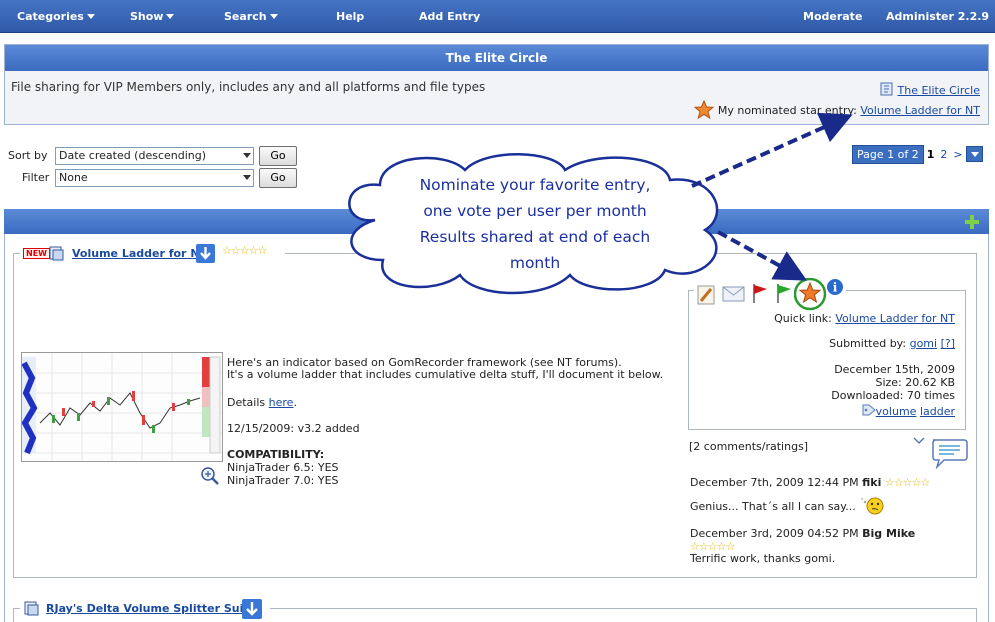 Image resolution: width=995 pixels, height=622 pixels. Describe the element at coordinates (772, 196) in the screenshot. I see `callout-arrows` at that location.